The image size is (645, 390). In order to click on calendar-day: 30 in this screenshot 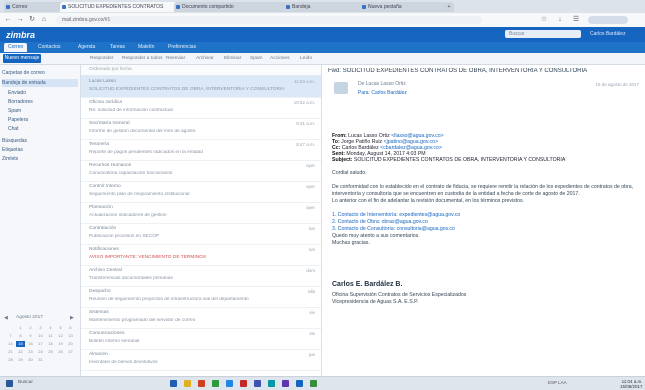, I will do `click(30, 360)`.